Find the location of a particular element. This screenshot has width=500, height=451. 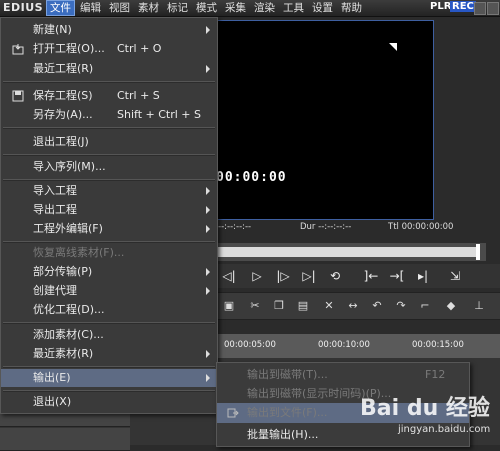

menu-item-exit: 退出(X) is located at coordinates (109, 402).